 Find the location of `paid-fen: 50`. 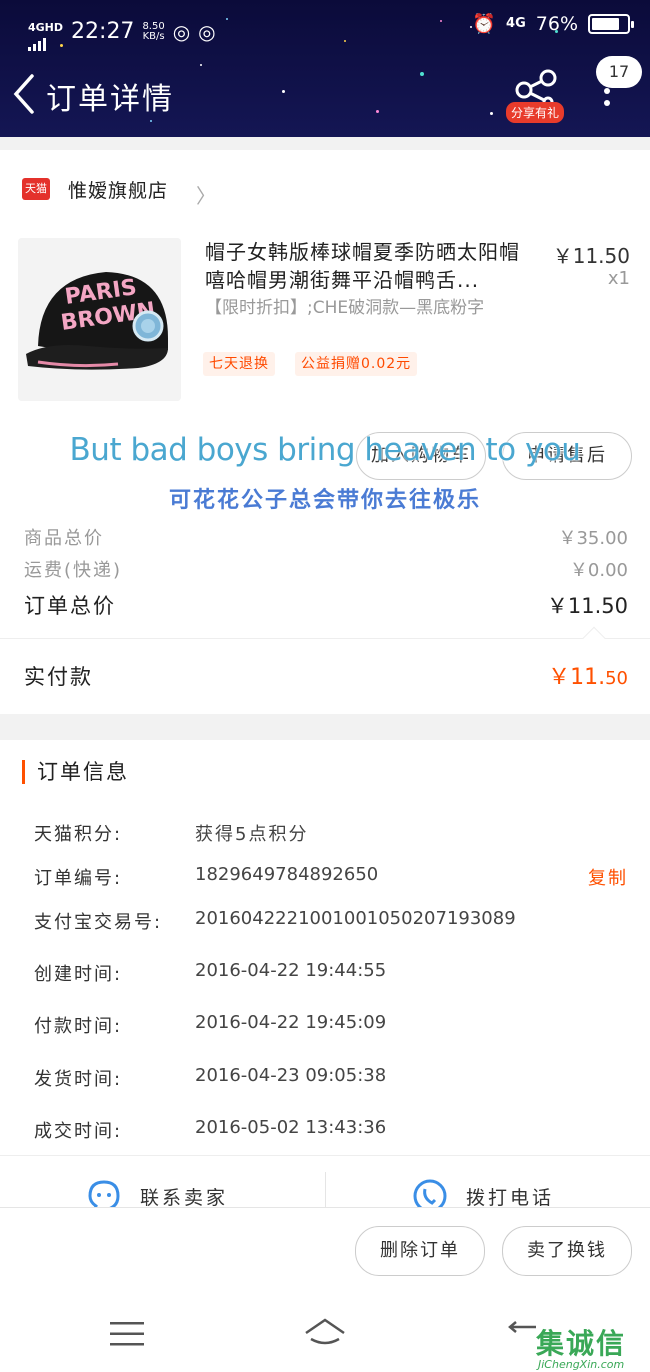

paid-fen: 50 is located at coordinates (616, 678).